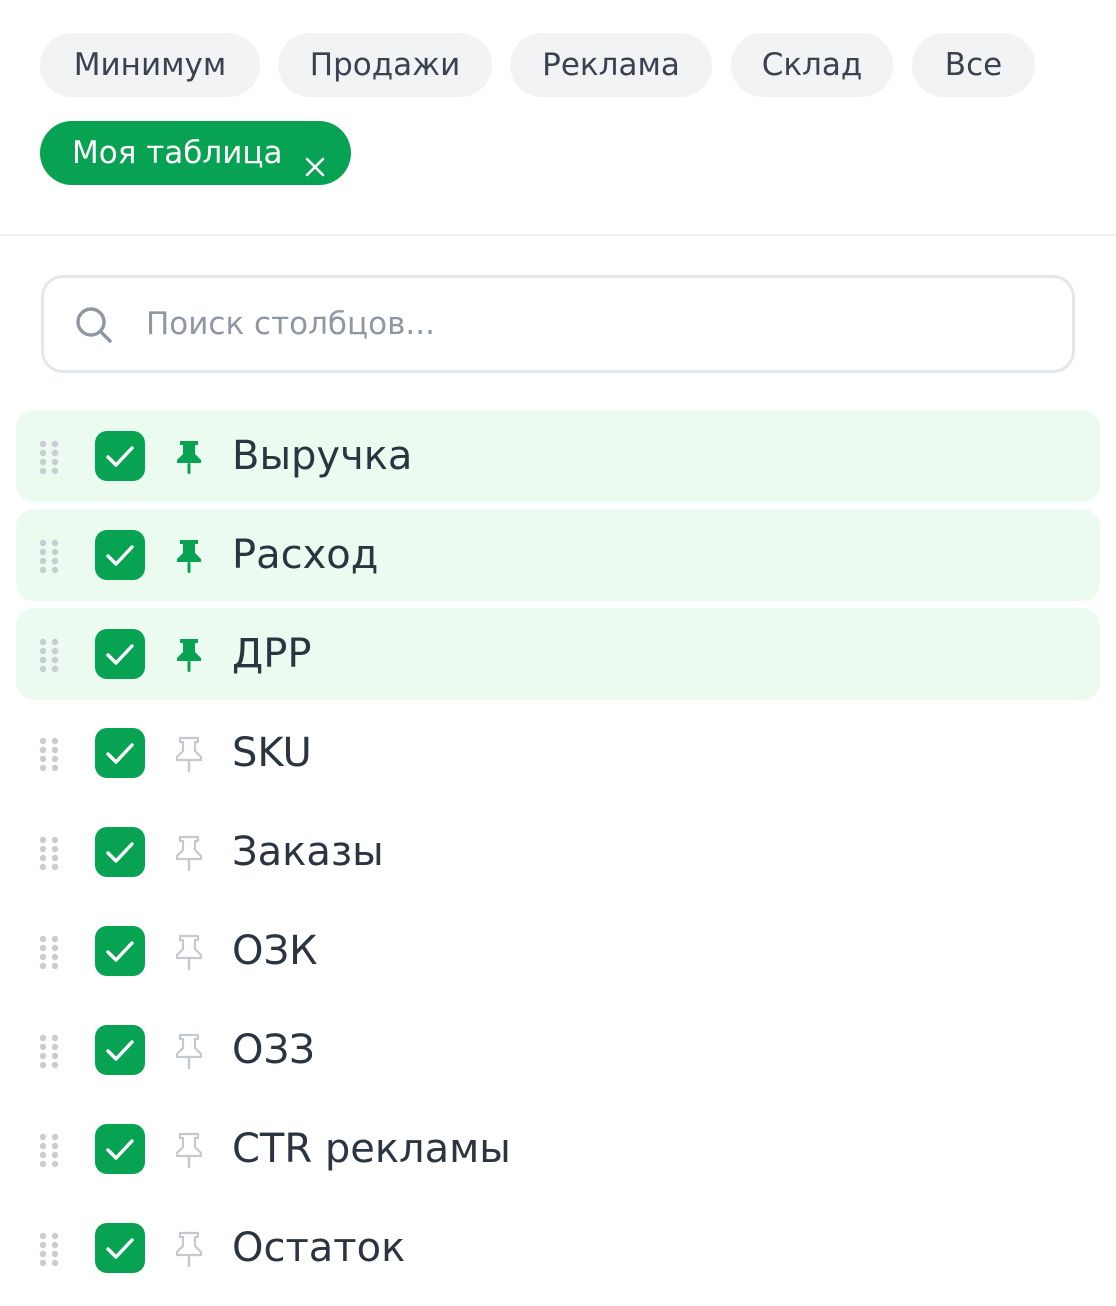 The height and width of the screenshot is (1306, 1116). I want to click on preset-chip-my-table: Моя таблица, so click(195, 153).